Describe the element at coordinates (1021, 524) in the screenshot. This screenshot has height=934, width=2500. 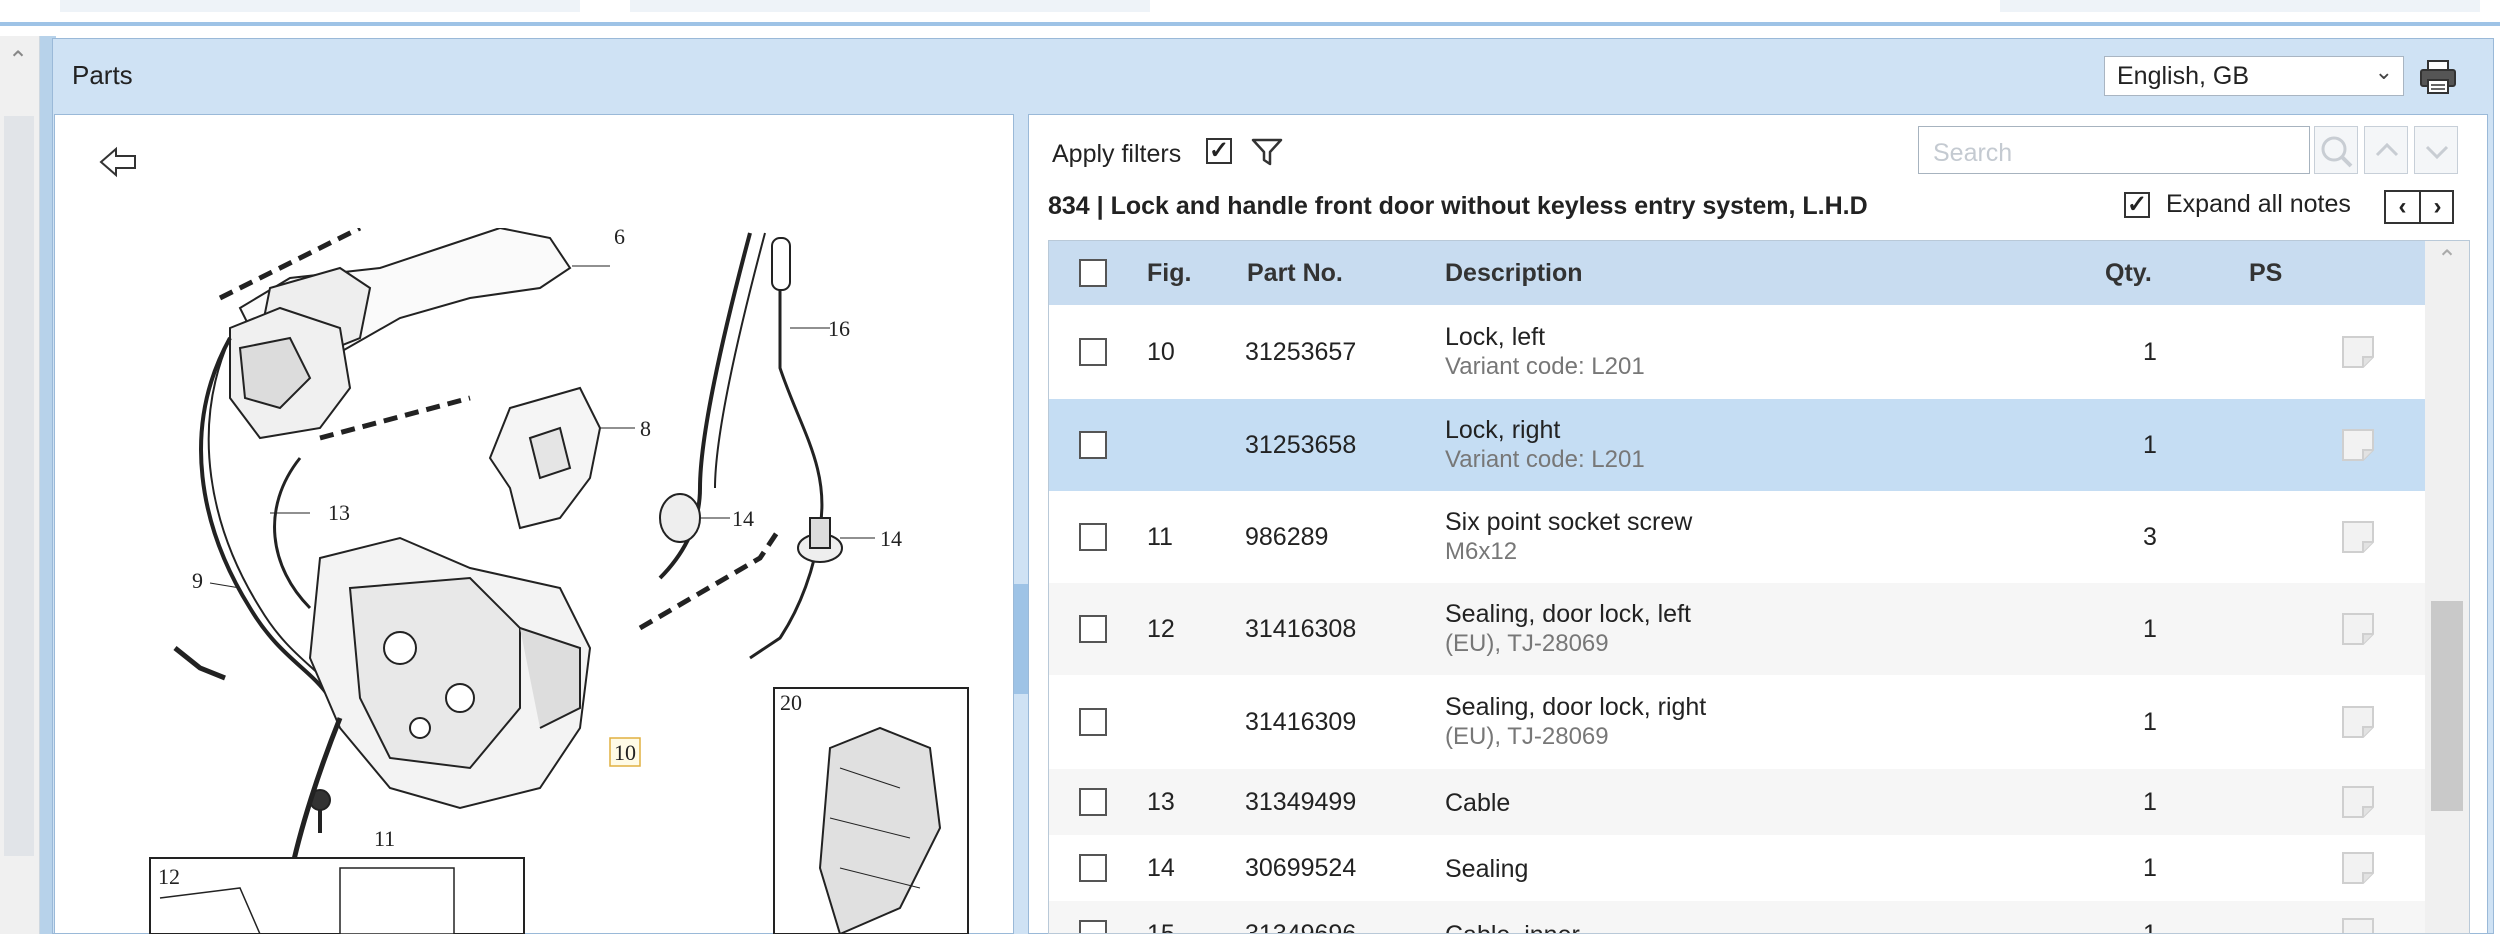
I see `pane-splitter` at that location.